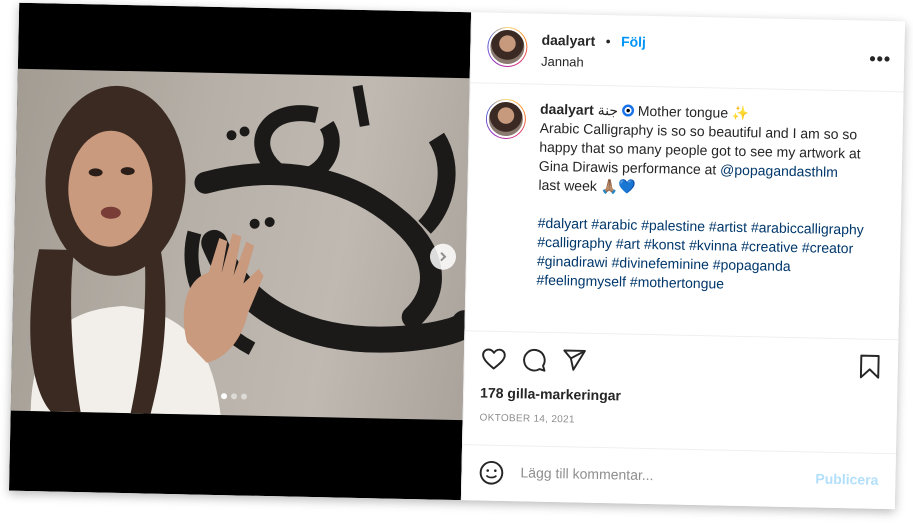  Describe the element at coordinates (660, 263) in the screenshot. I see `hashtag-link: #divinefeminine` at that location.